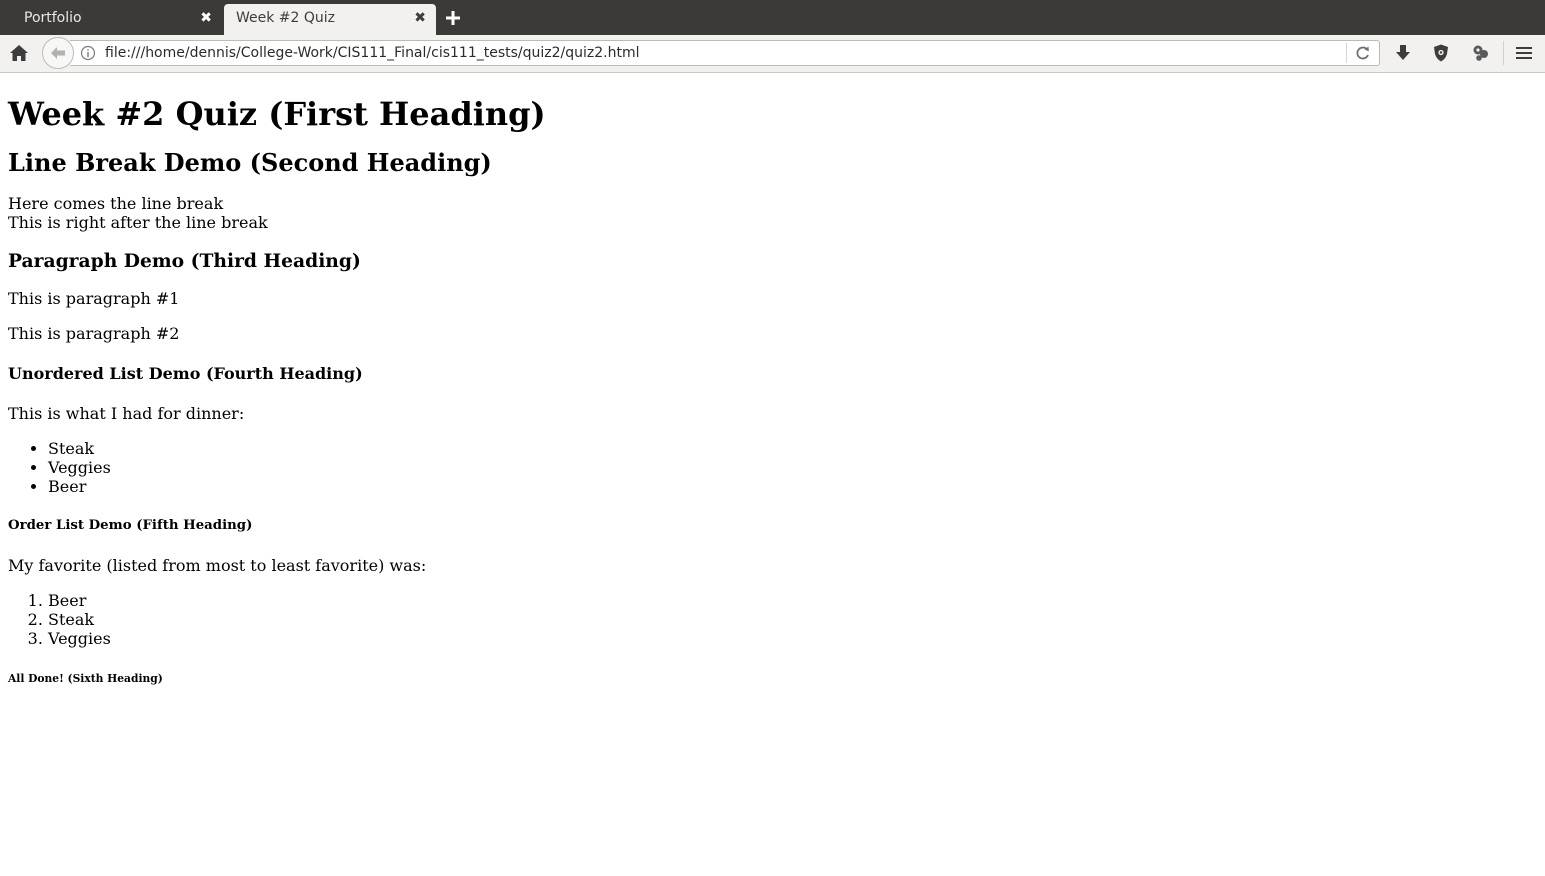 The width and height of the screenshot is (1545, 876). What do you see at coordinates (277, 114) in the screenshot?
I see `first-heading: Week #2 Quiz (First Heading)` at bounding box center [277, 114].